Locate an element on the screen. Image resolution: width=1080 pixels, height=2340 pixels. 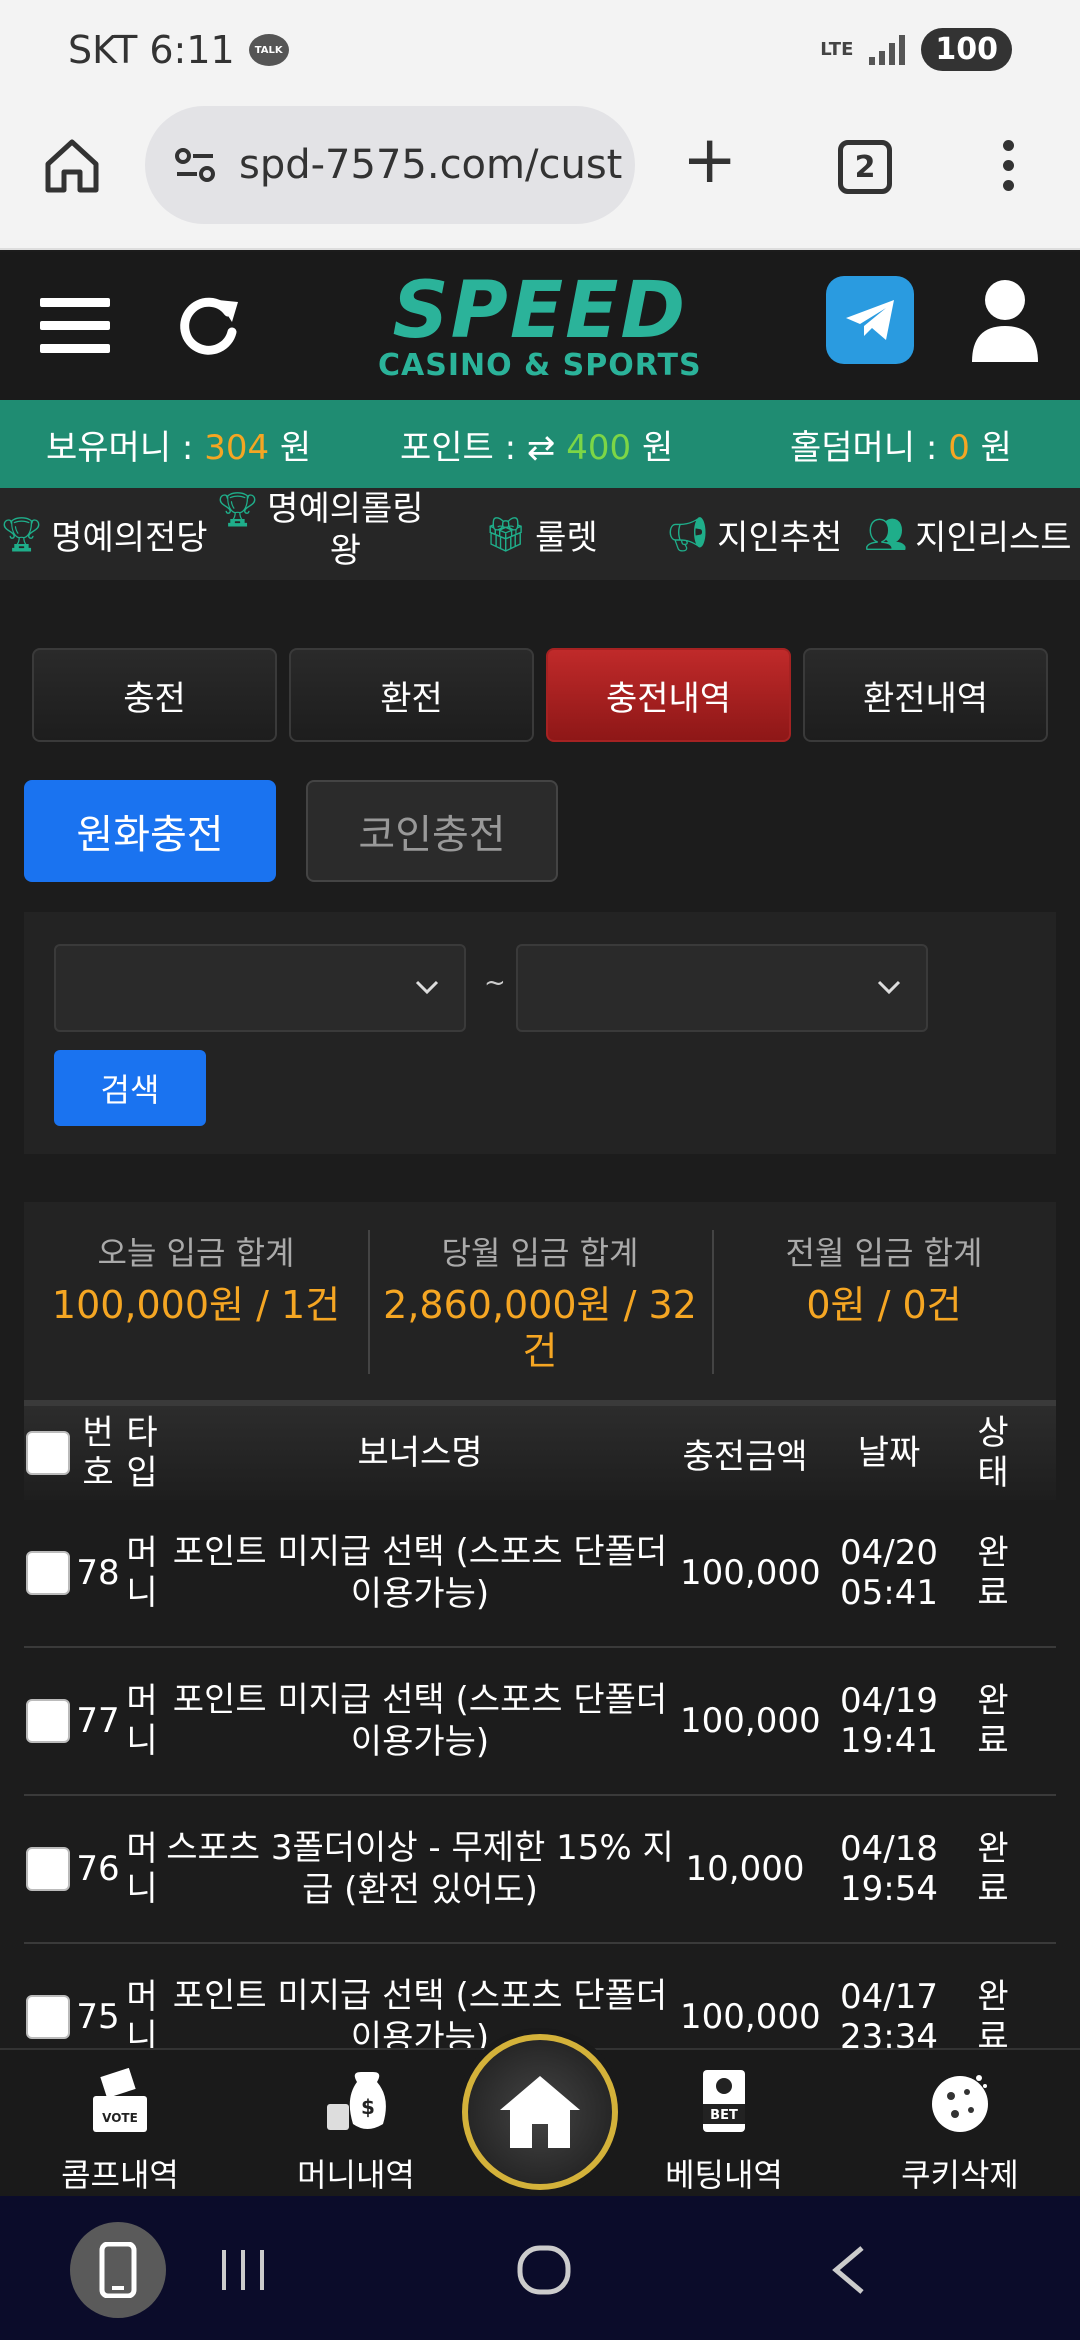
search-button: 검색 is located at coordinates (130, 1088).